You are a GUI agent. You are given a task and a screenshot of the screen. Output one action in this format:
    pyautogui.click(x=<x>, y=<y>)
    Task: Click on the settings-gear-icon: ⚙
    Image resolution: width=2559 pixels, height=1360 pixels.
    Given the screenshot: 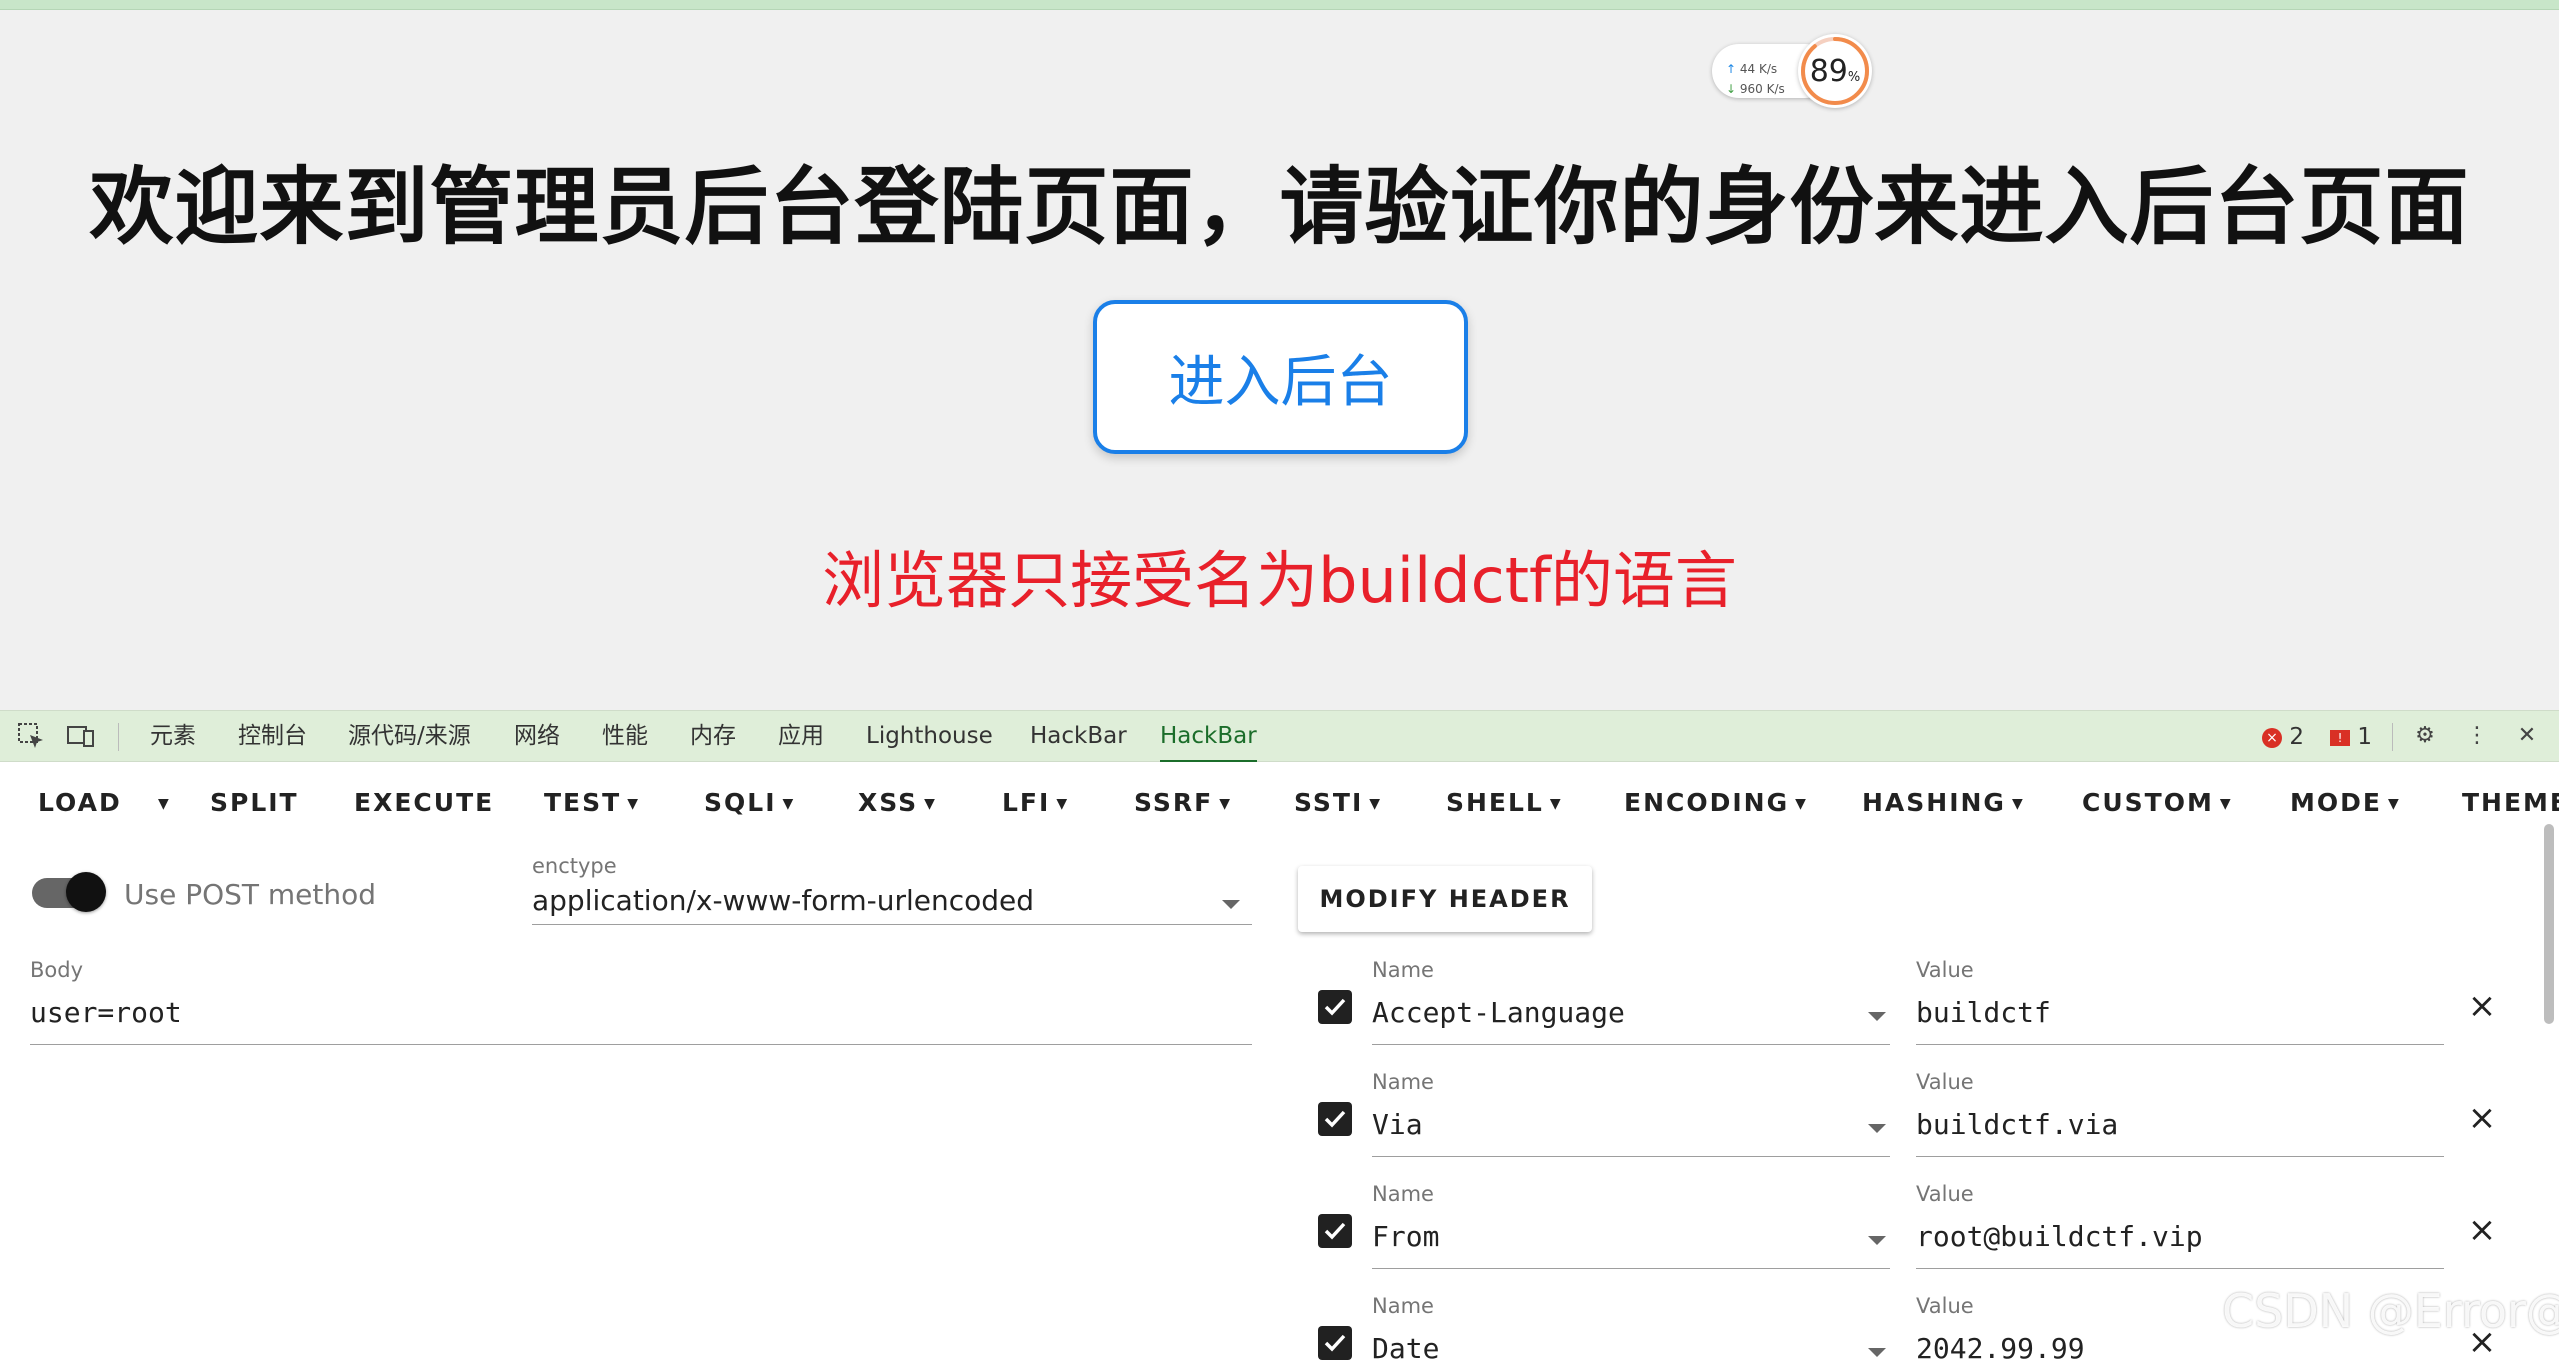 What is the action you would take?
    pyautogui.click(x=2425, y=736)
    